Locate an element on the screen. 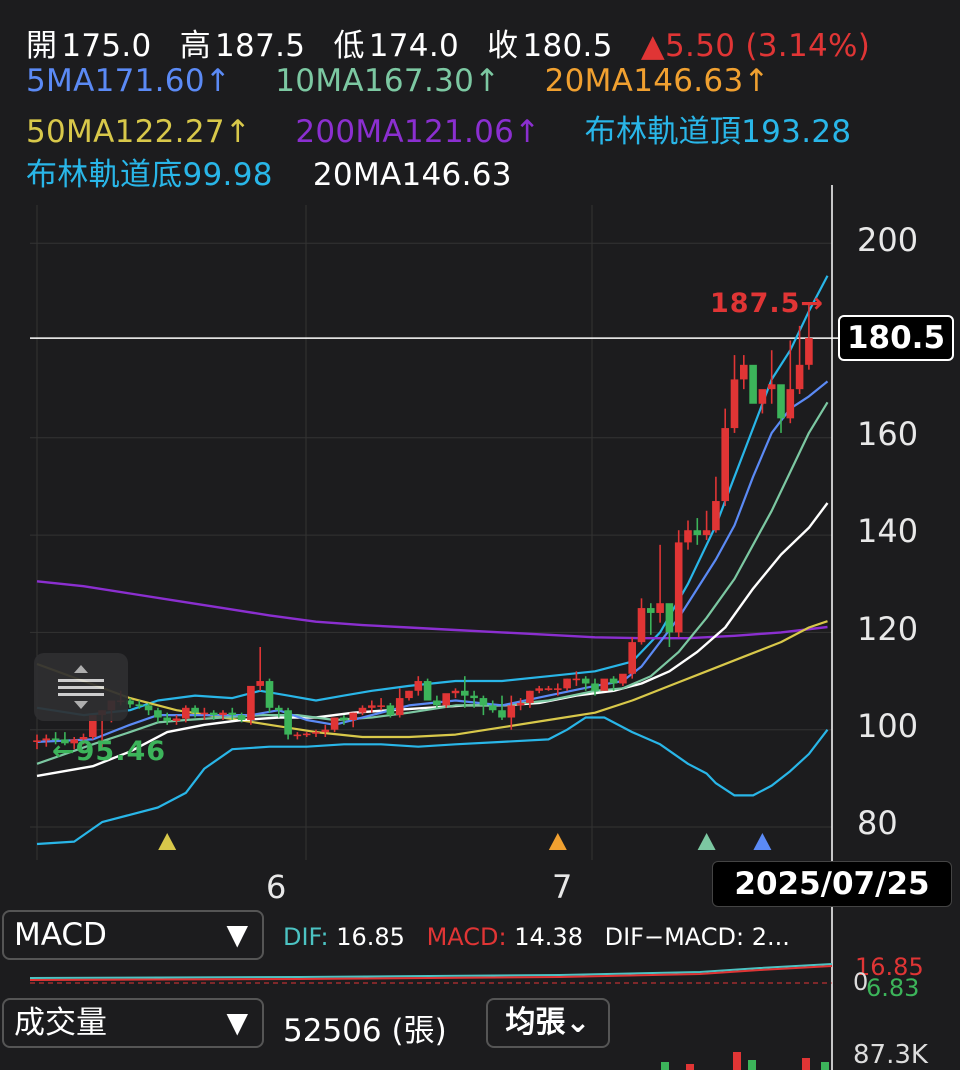 The width and height of the screenshot is (960, 1070). volume-value: 52506 (張) is located at coordinates (365, 1031).